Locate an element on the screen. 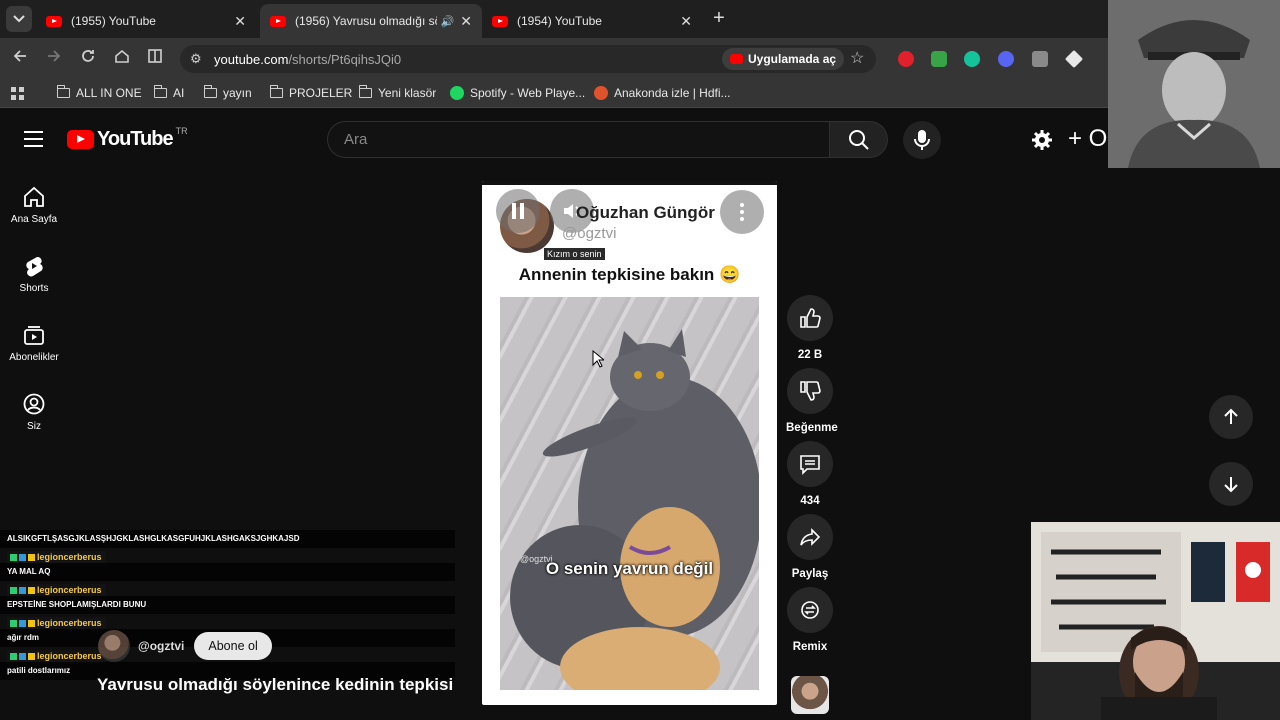 The width and height of the screenshot is (1280, 720). arrow-up-icon is located at coordinates (1231, 416).